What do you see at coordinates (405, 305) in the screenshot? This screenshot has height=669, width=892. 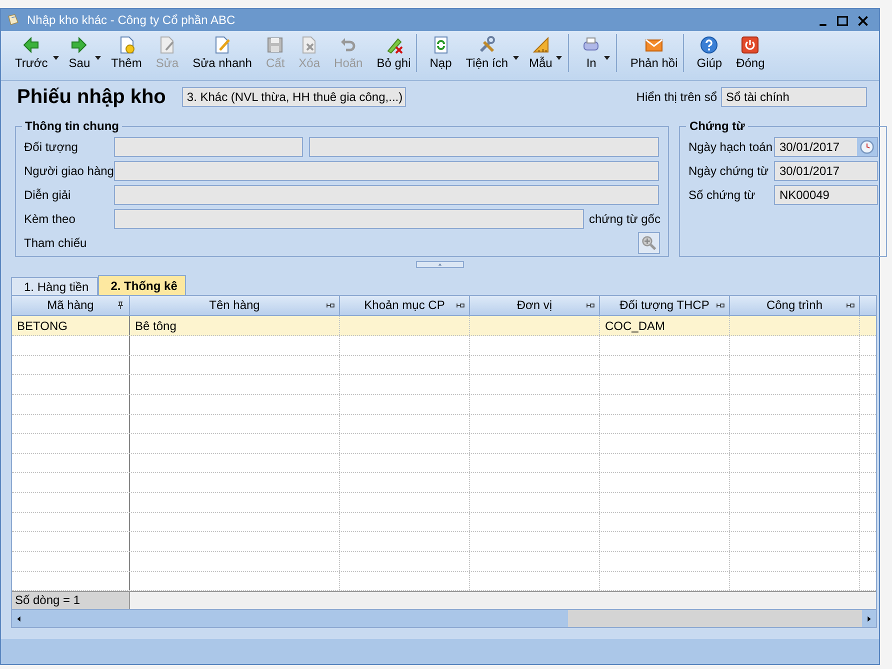 I see `column-header: Khoản mục CP` at bounding box center [405, 305].